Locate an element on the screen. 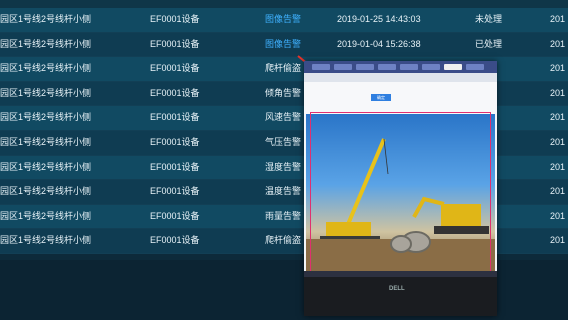 The image size is (568, 320). browser-tab-bar is located at coordinates (400, 67).